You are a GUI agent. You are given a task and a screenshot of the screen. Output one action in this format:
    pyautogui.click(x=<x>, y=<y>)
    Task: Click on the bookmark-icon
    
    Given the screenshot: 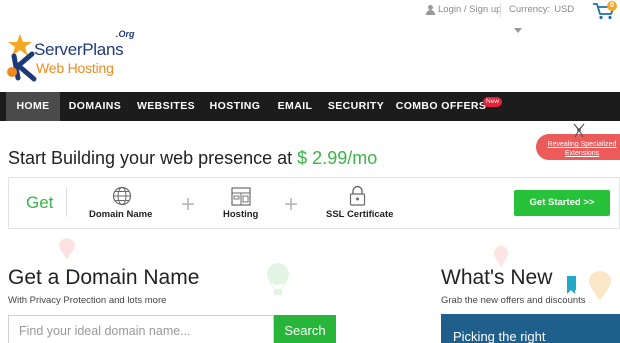 What is the action you would take?
    pyautogui.click(x=571, y=285)
    